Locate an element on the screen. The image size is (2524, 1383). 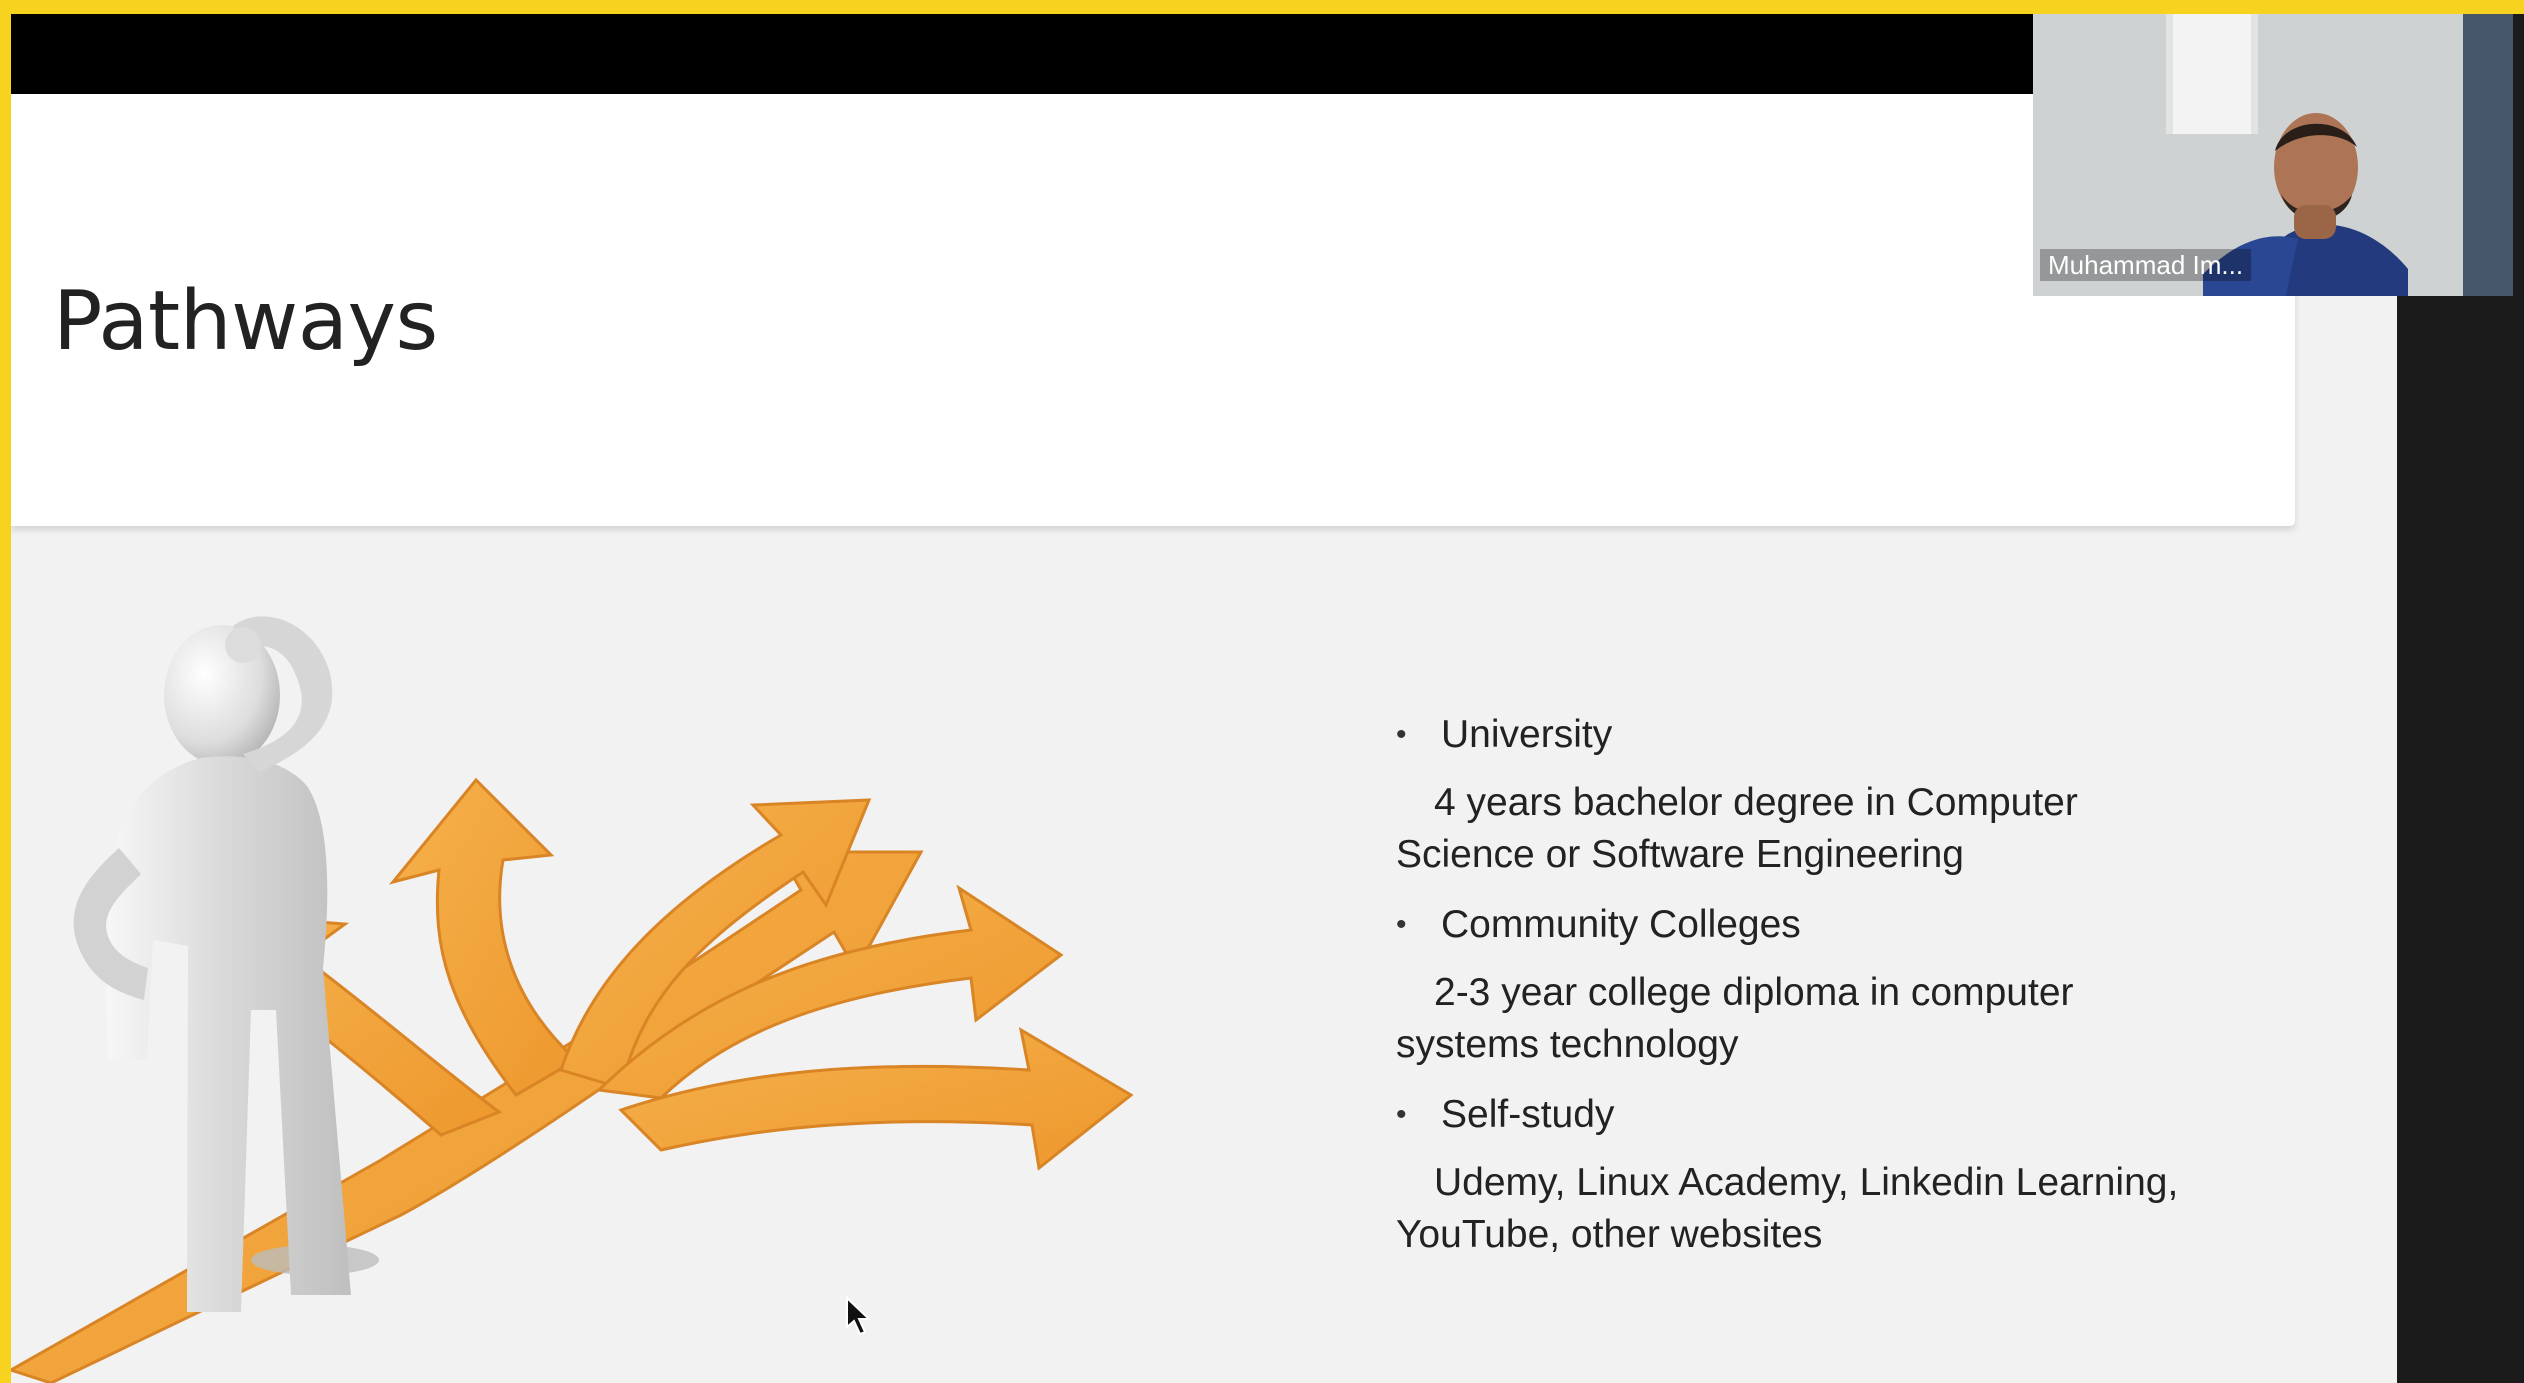
slide-title: Pathways is located at coordinates (245, 321).